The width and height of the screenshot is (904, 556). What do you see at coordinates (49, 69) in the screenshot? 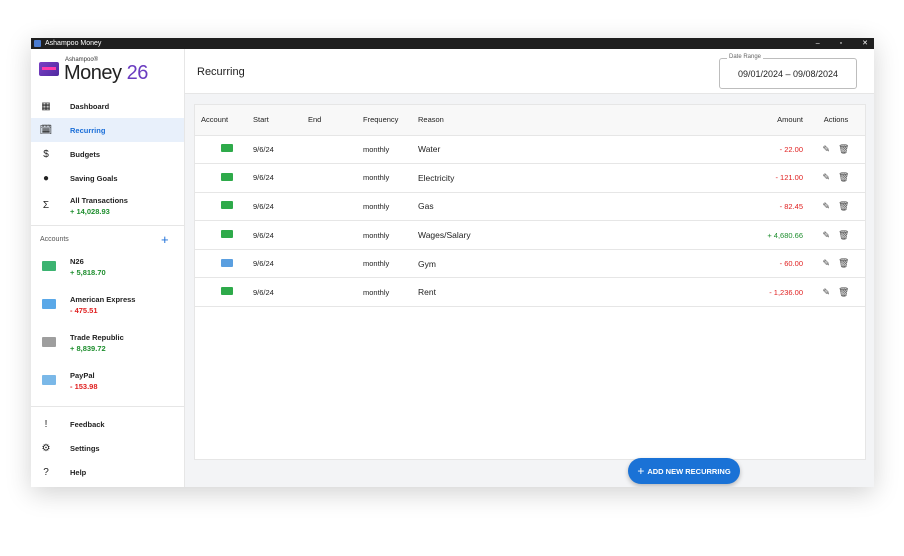
I see `logo-card-icon` at bounding box center [49, 69].